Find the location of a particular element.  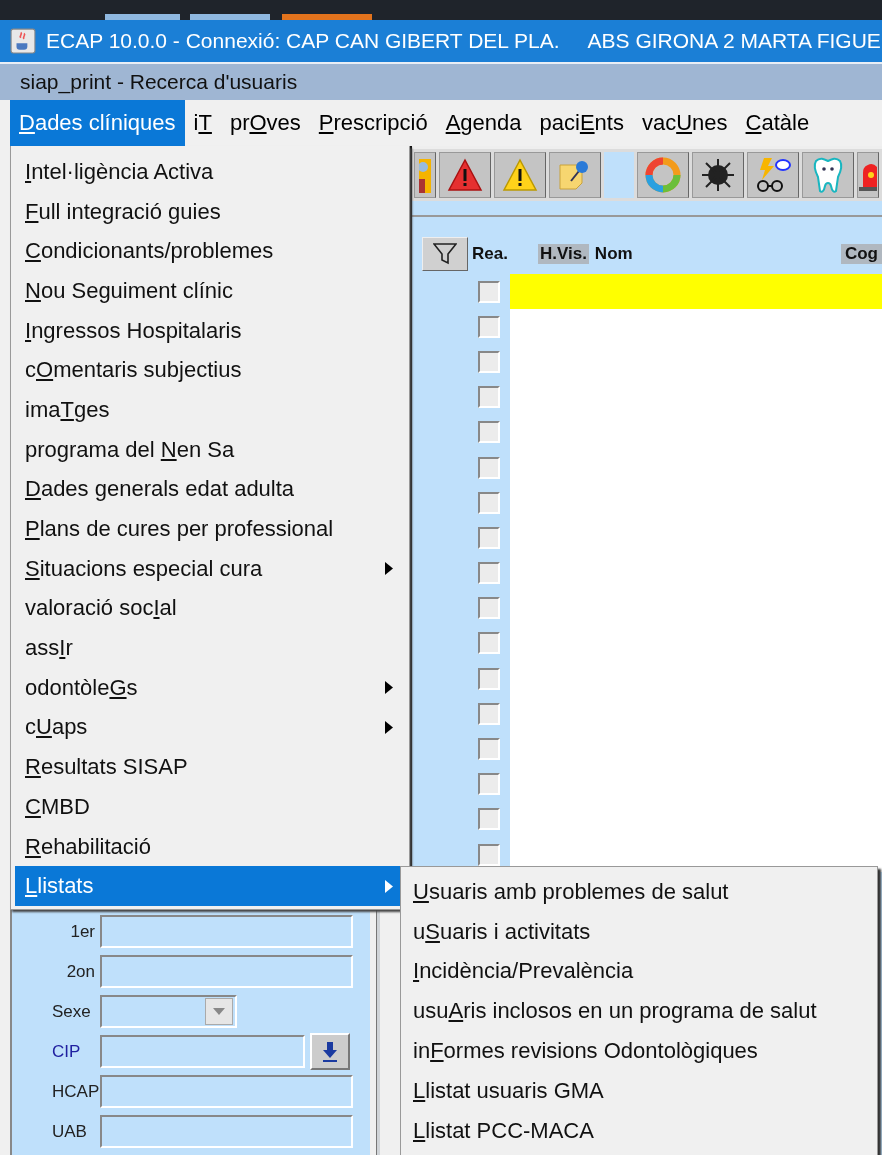

menu-item-label: programa del Nen Sa is located at coordinates (130, 449).